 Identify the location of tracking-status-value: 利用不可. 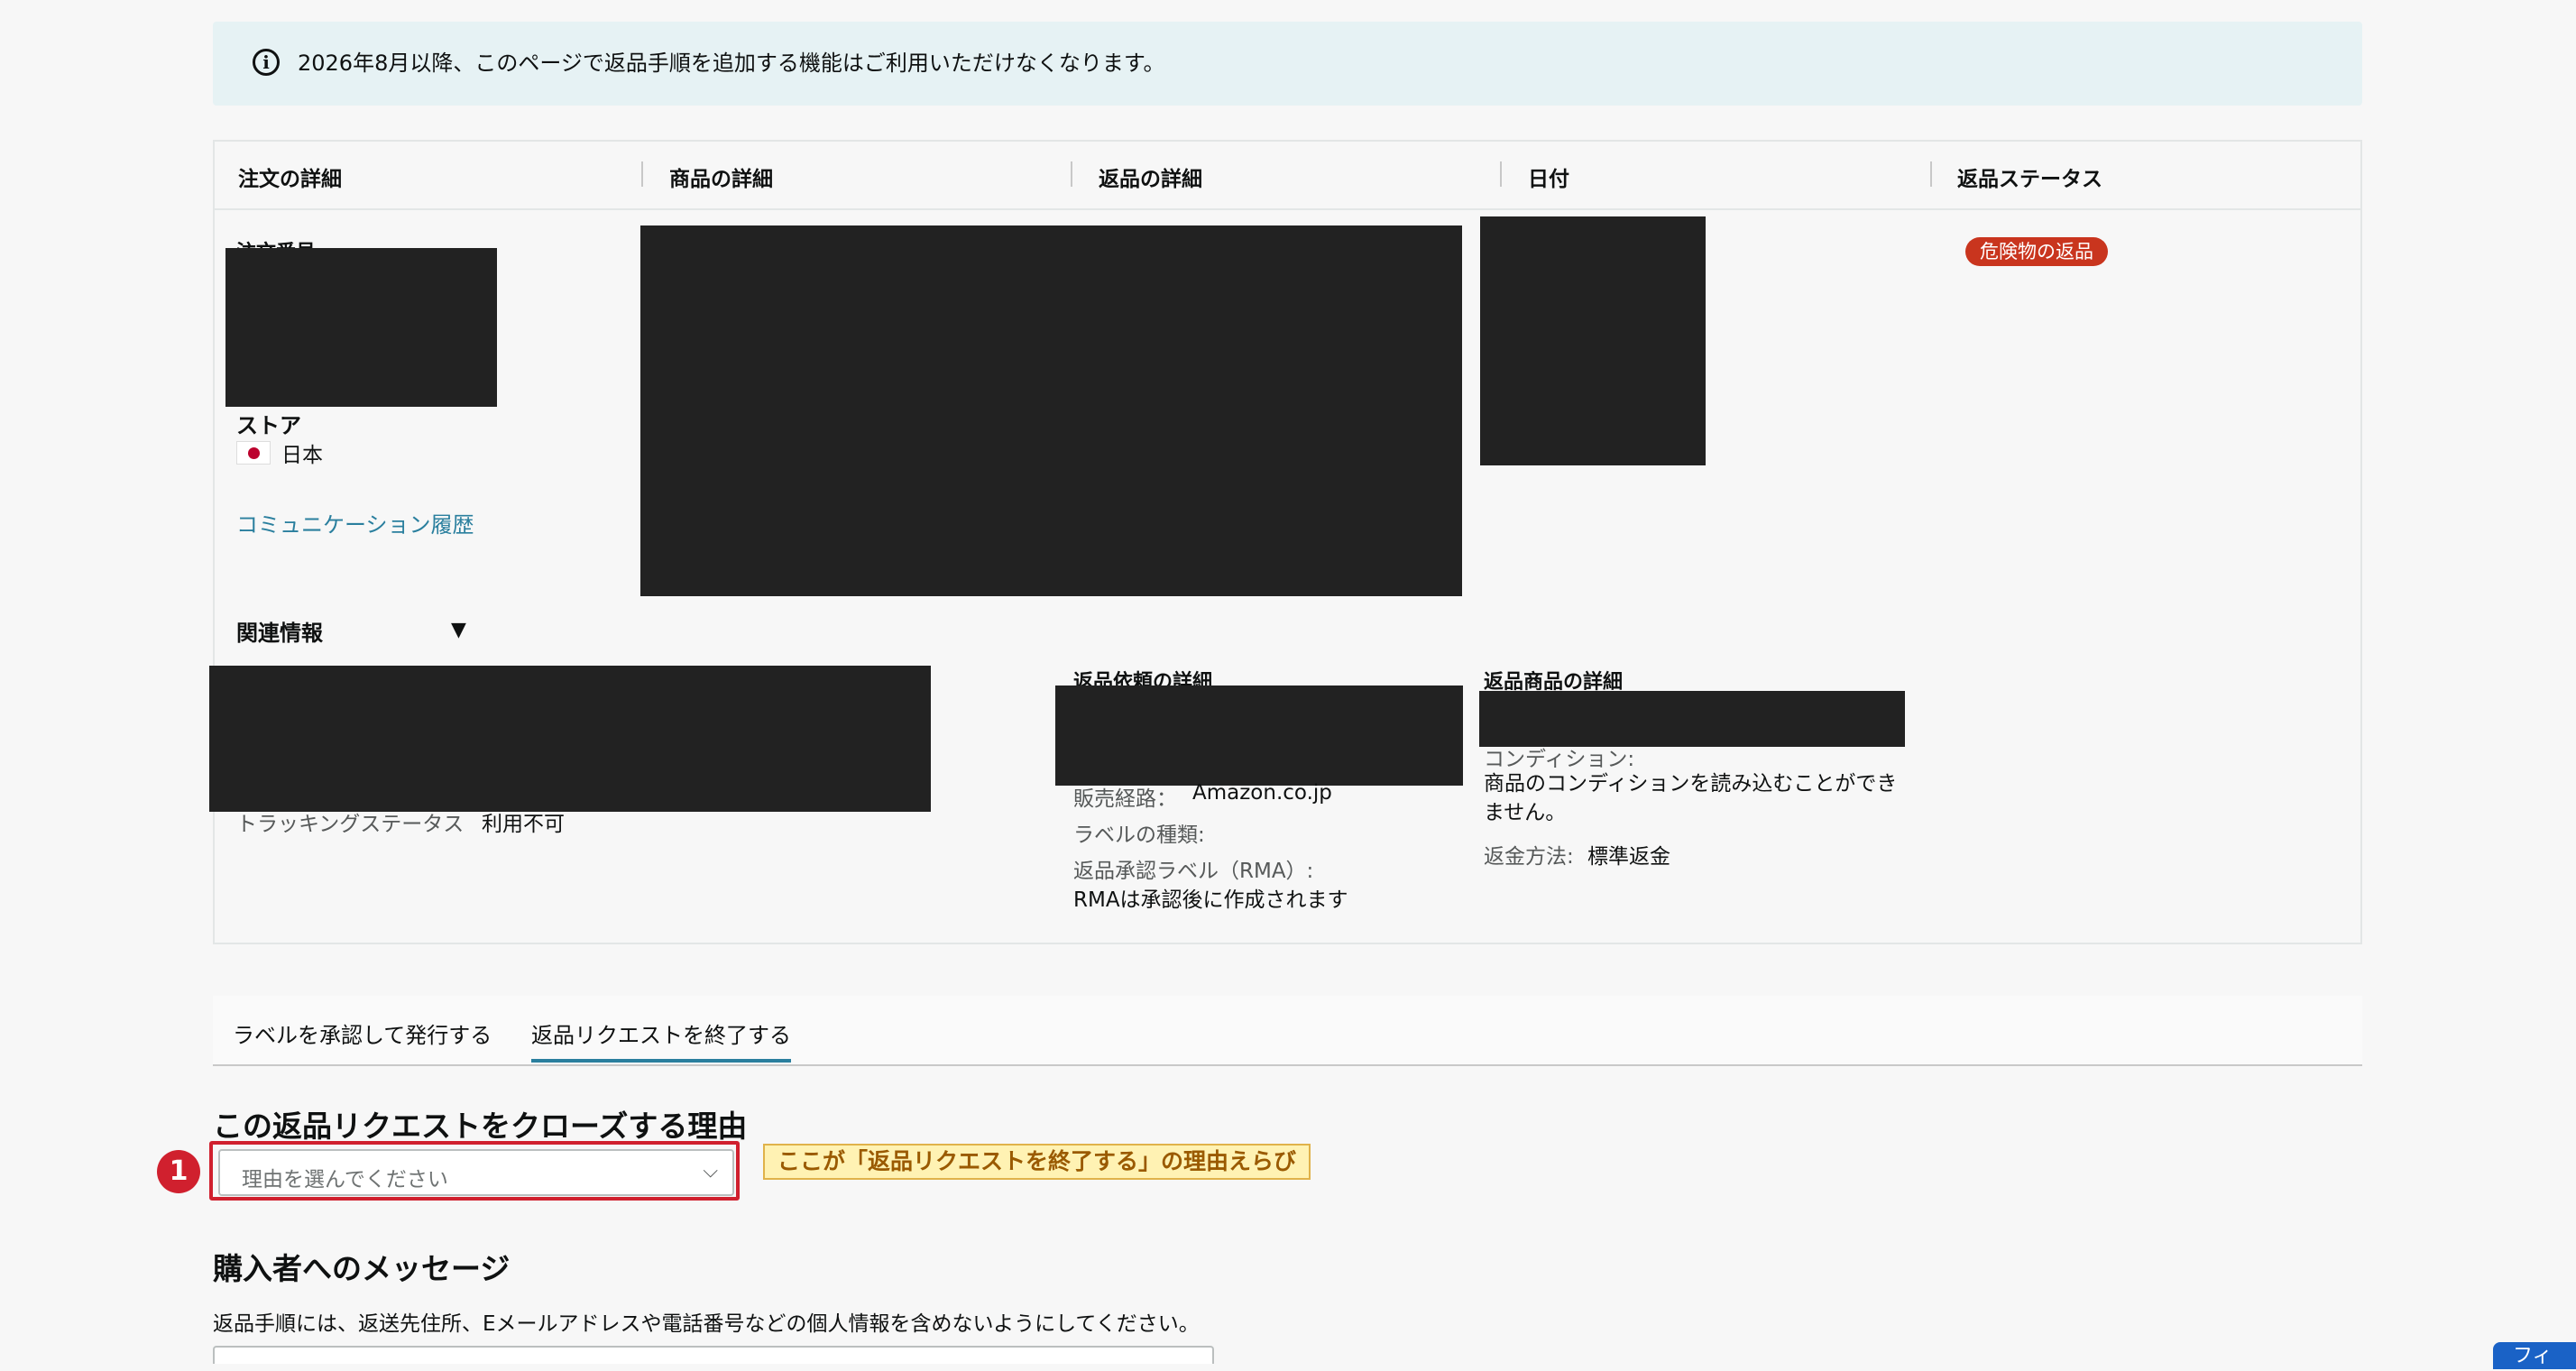
(523, 824).